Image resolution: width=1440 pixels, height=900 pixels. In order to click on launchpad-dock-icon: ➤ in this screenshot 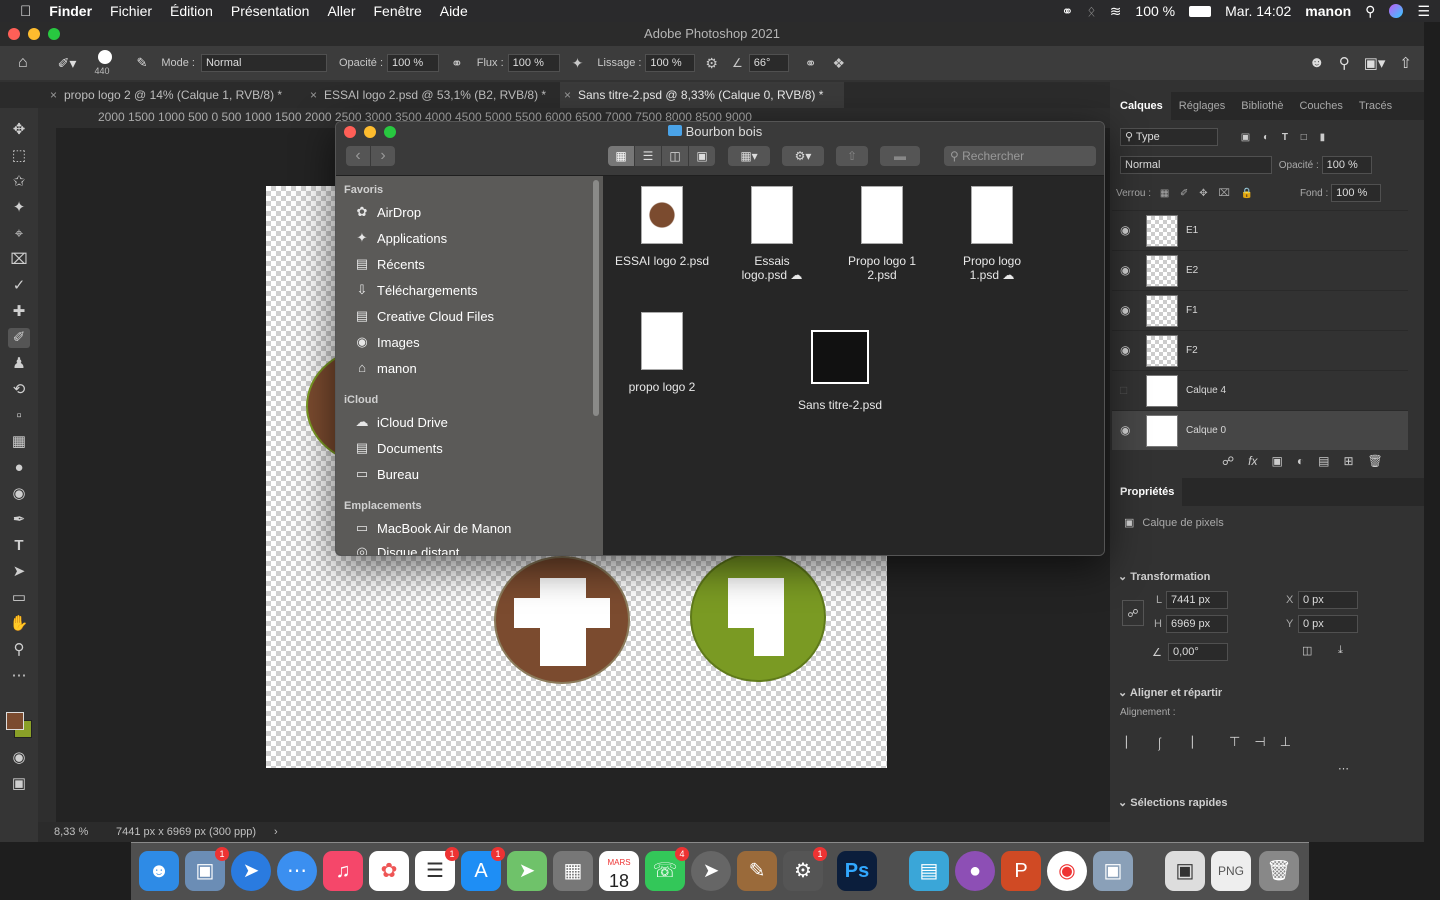, I will do `click(711, 871)`.